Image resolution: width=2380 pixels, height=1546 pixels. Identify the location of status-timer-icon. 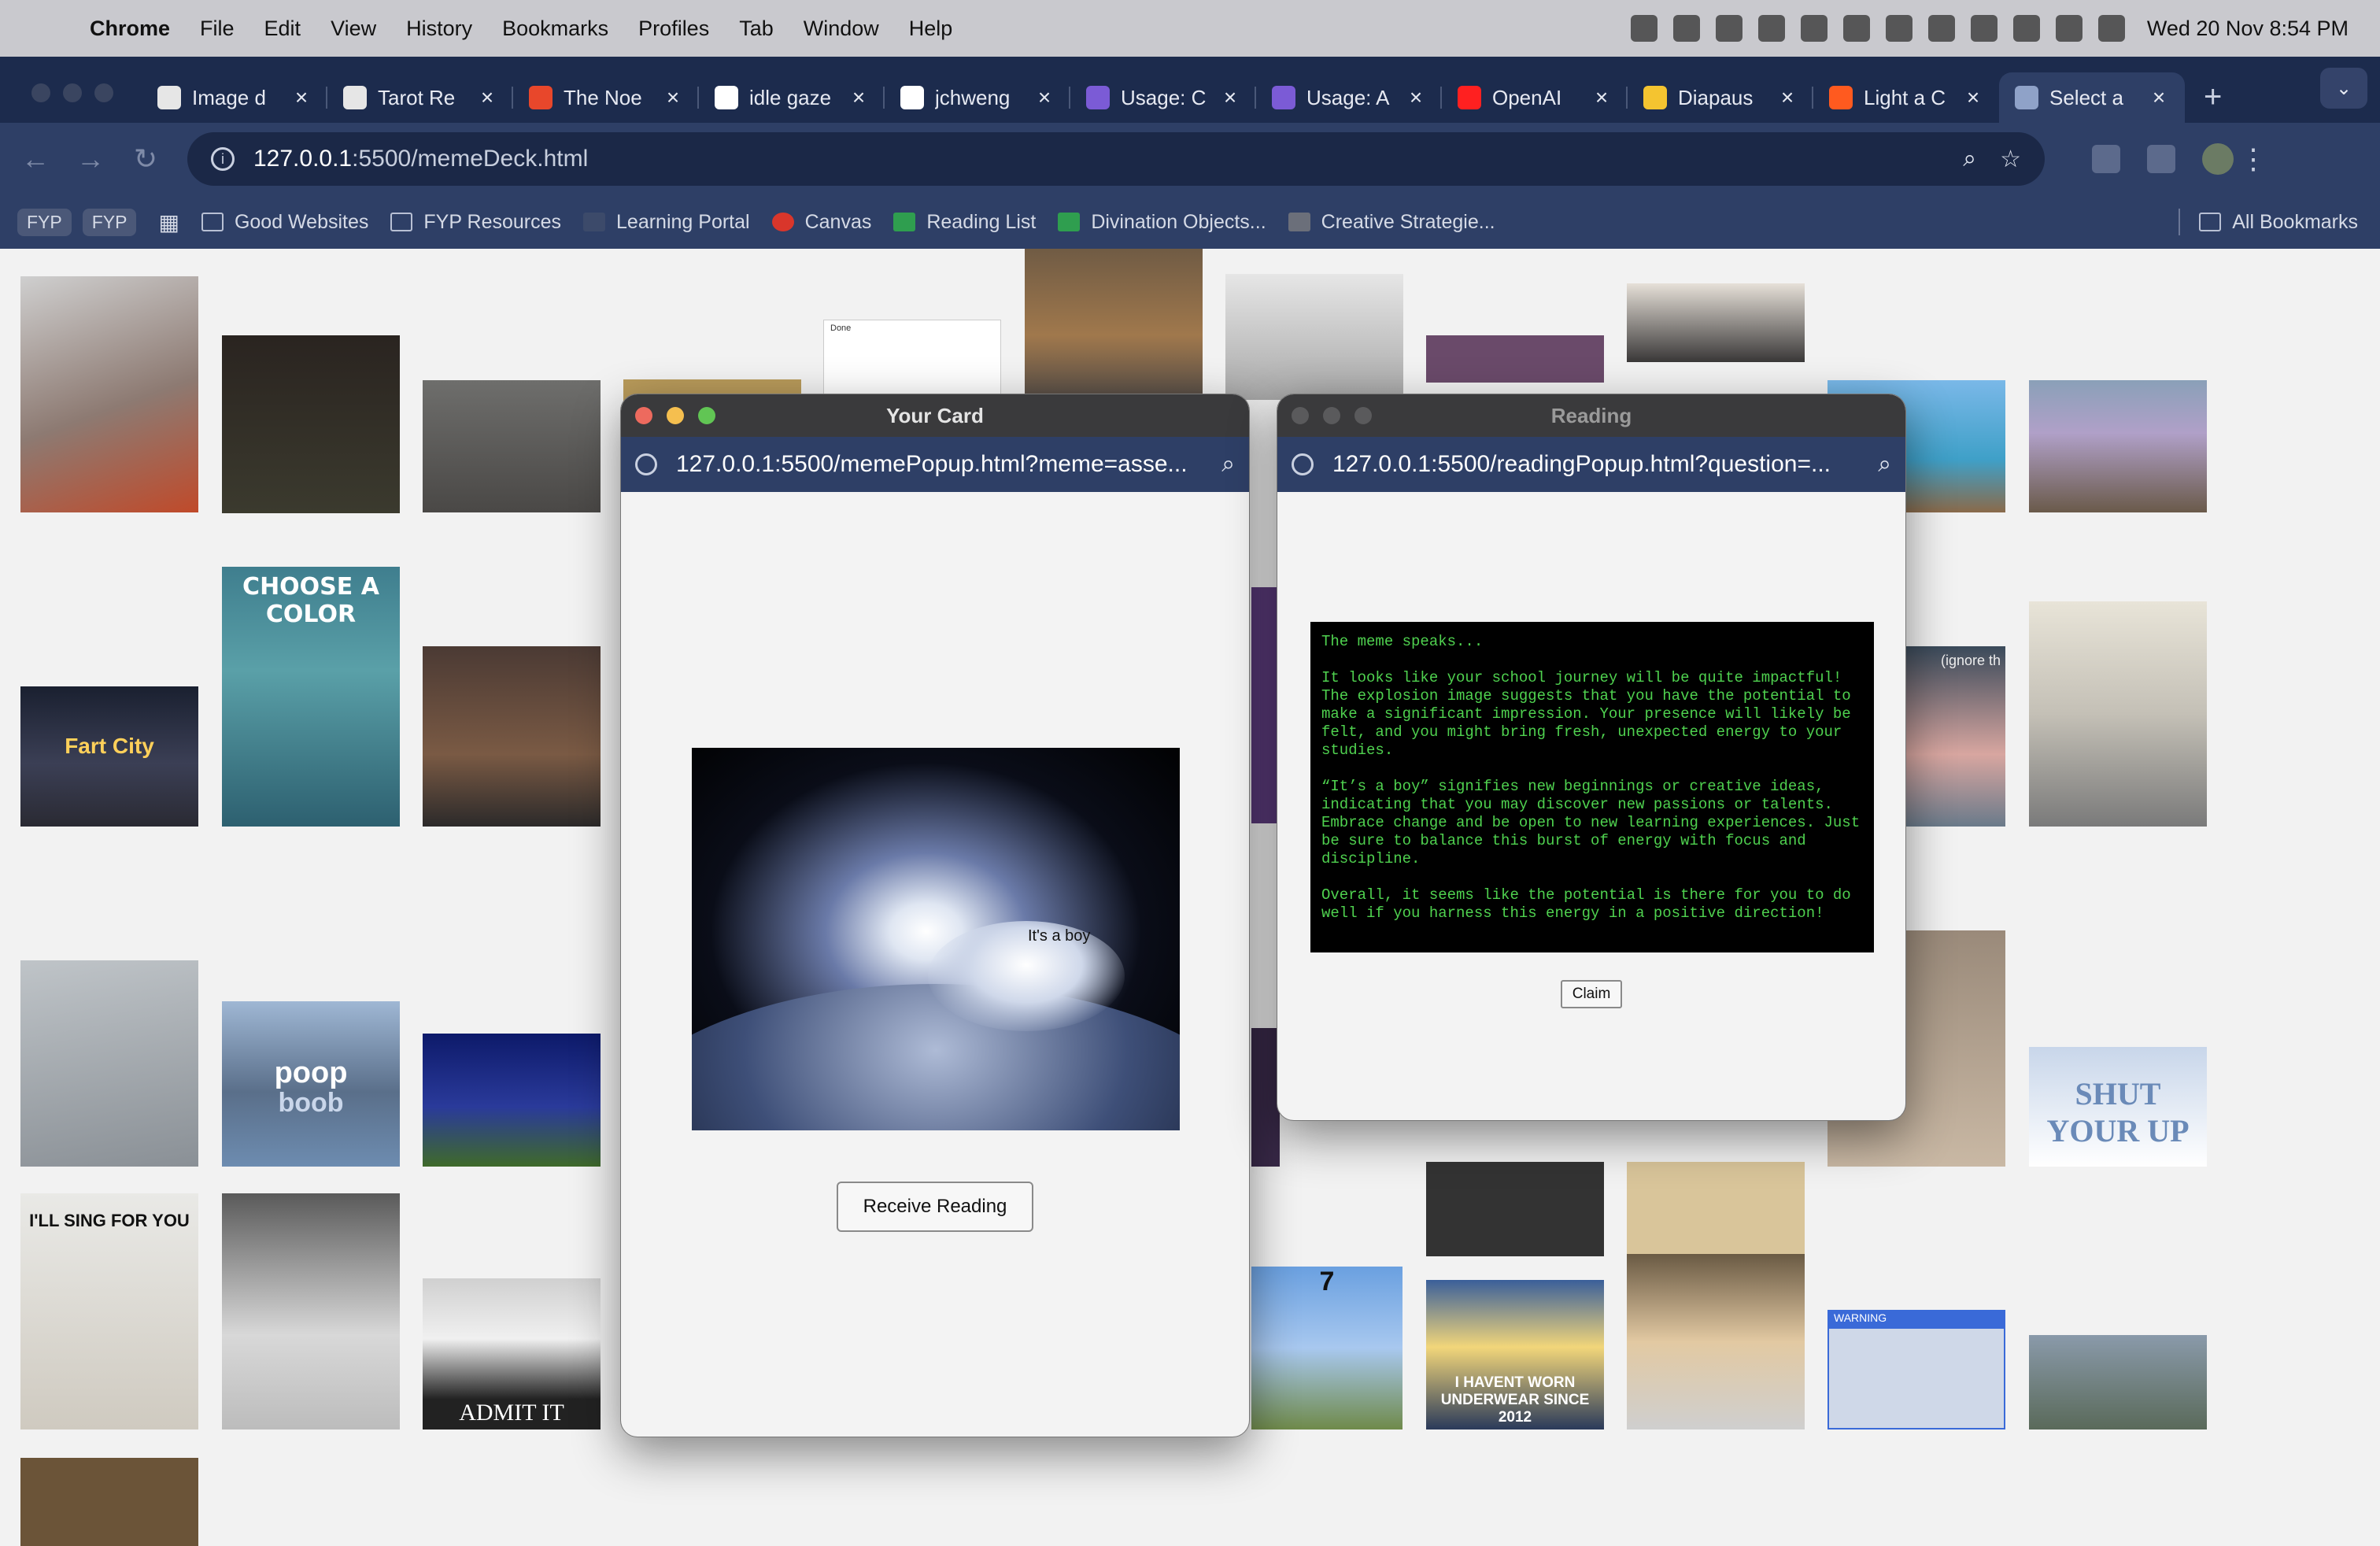
(1814, 28).